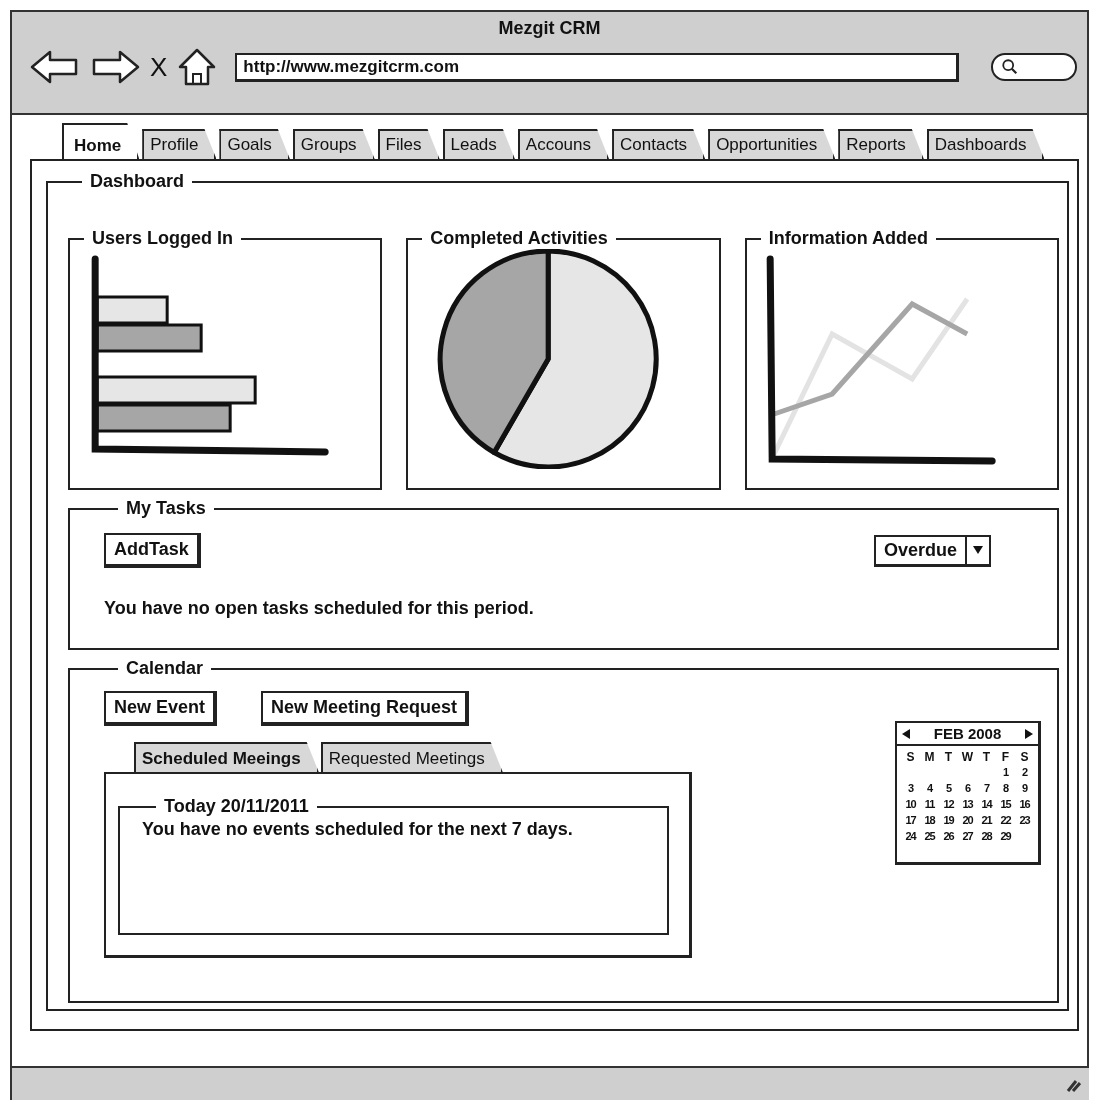 This screenshot has width=1099, height=1102. What do you see at coordinates (910, 804) in the screenshot?
I see `day-number: 10` at bounding box center [910, 804].